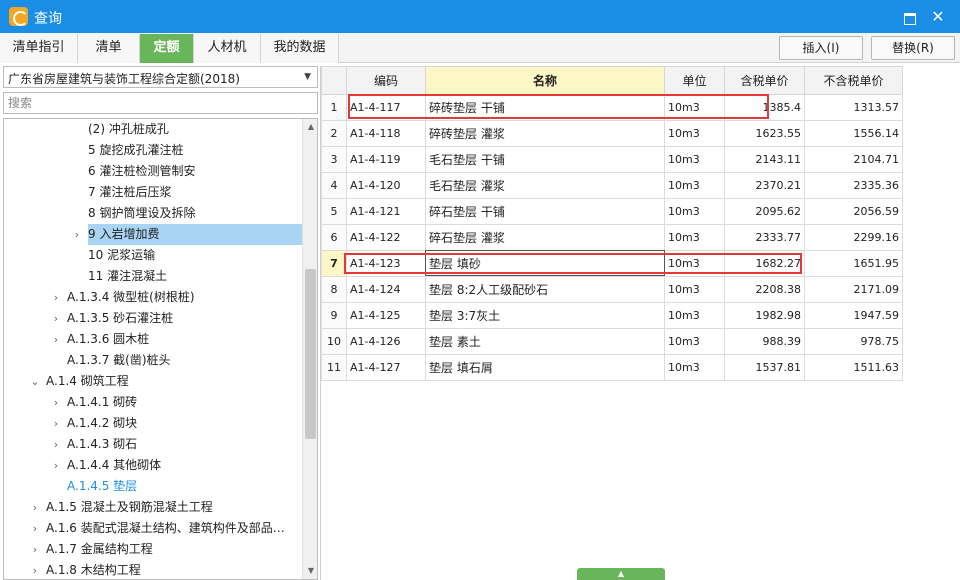  I want to click on table-row: 8 A1-4-124 垫层 8:2人工级配砂石 10m3 2208.38 2171.09, so click(612, 289).